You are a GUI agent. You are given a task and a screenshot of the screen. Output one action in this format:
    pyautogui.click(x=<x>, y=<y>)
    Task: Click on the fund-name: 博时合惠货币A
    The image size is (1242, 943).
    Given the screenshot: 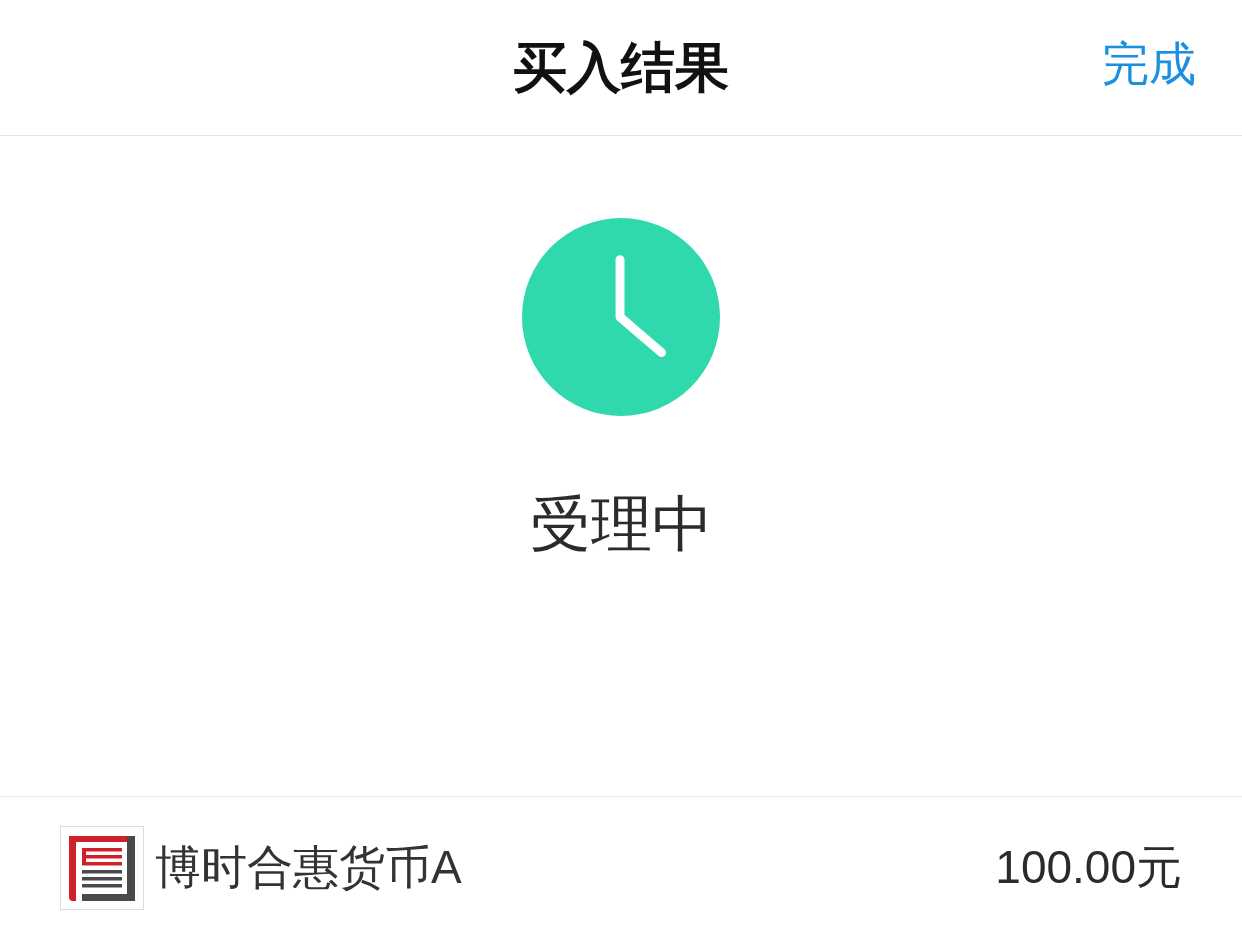 What is the action you would take?
    pyautogui.click(x=308, y=868)
    